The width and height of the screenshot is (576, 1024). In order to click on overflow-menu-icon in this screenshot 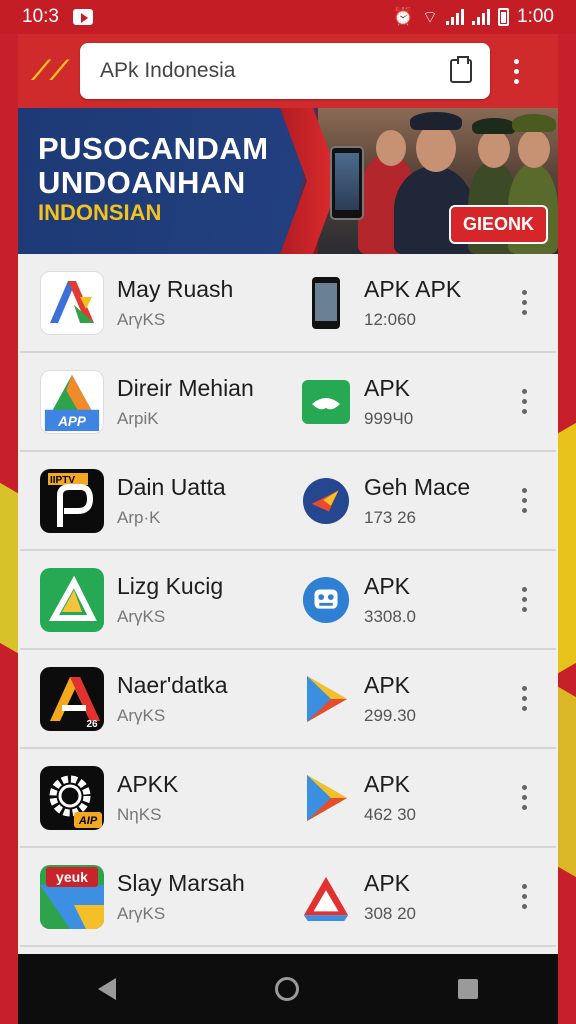, I will do `click(516, 71)`.